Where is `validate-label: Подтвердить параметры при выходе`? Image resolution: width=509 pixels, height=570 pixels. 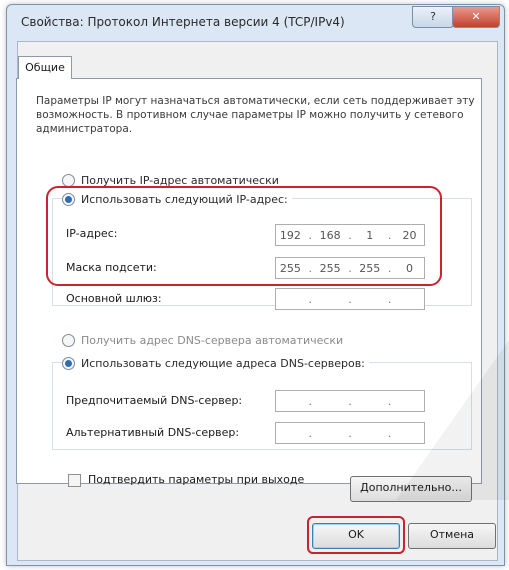 validate-label: Подтвердить параметры при выходе is located at coordinates (196, 479).